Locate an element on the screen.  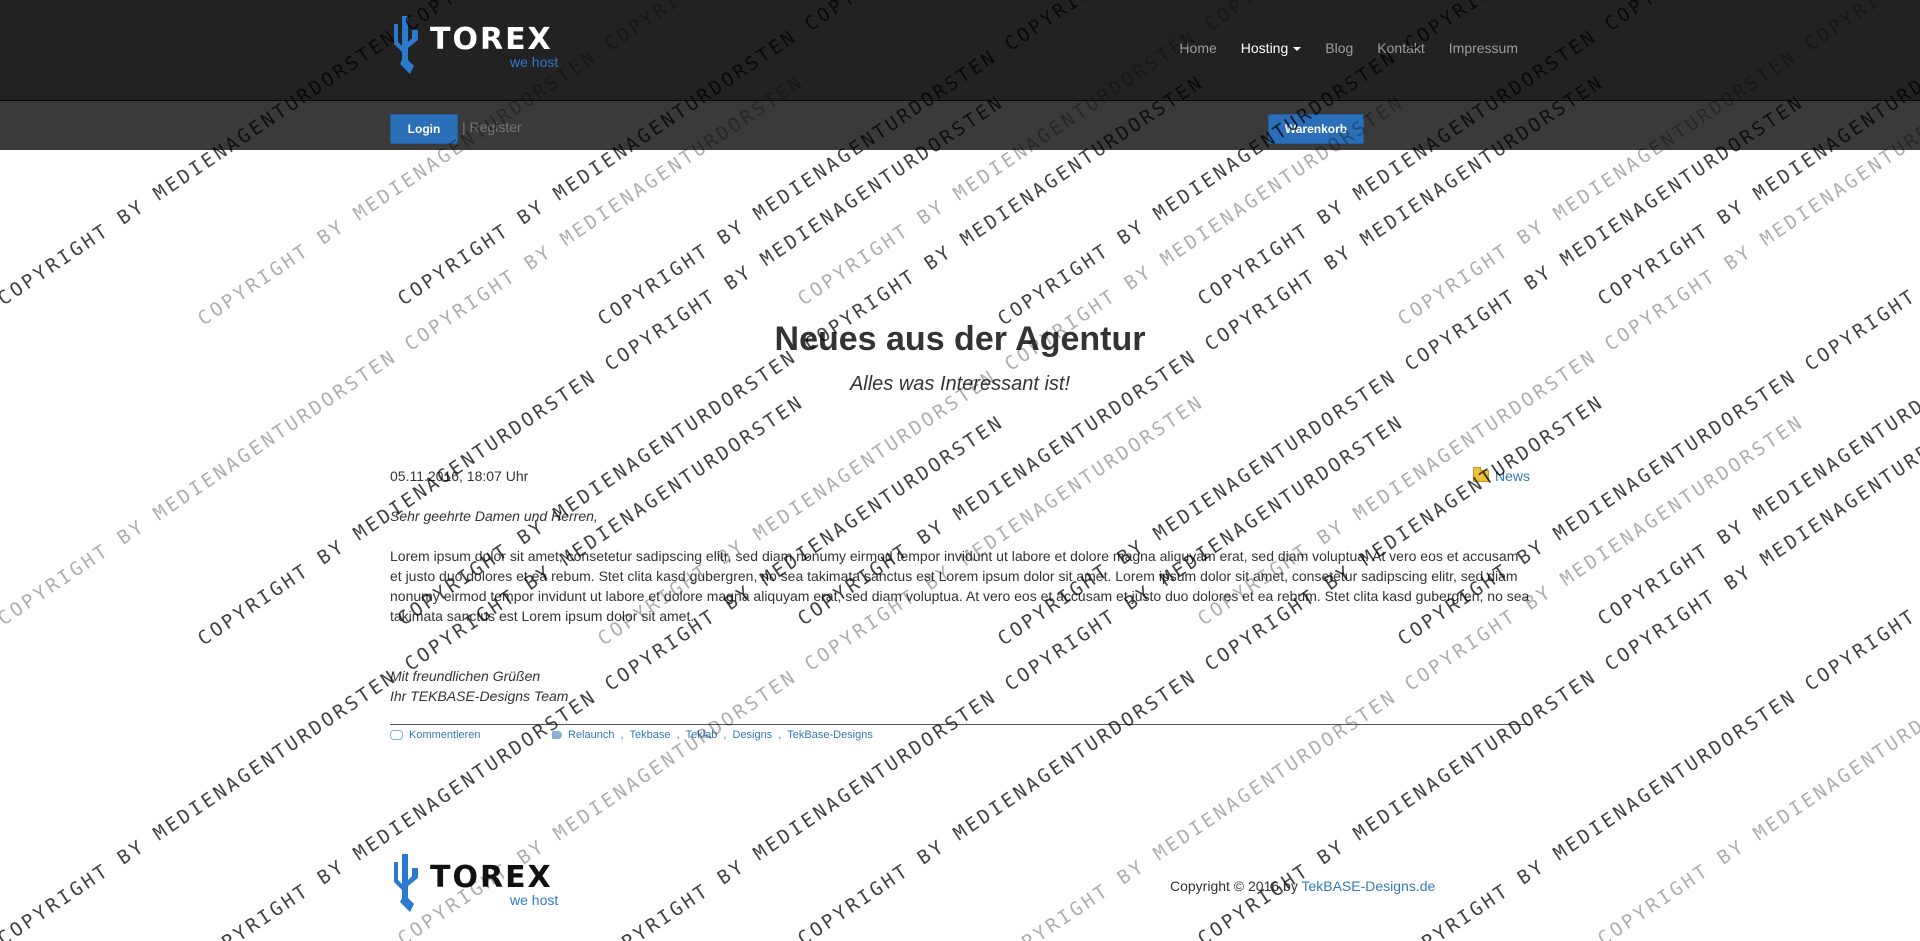
login-button: Login is located at coordinates (424, 129).